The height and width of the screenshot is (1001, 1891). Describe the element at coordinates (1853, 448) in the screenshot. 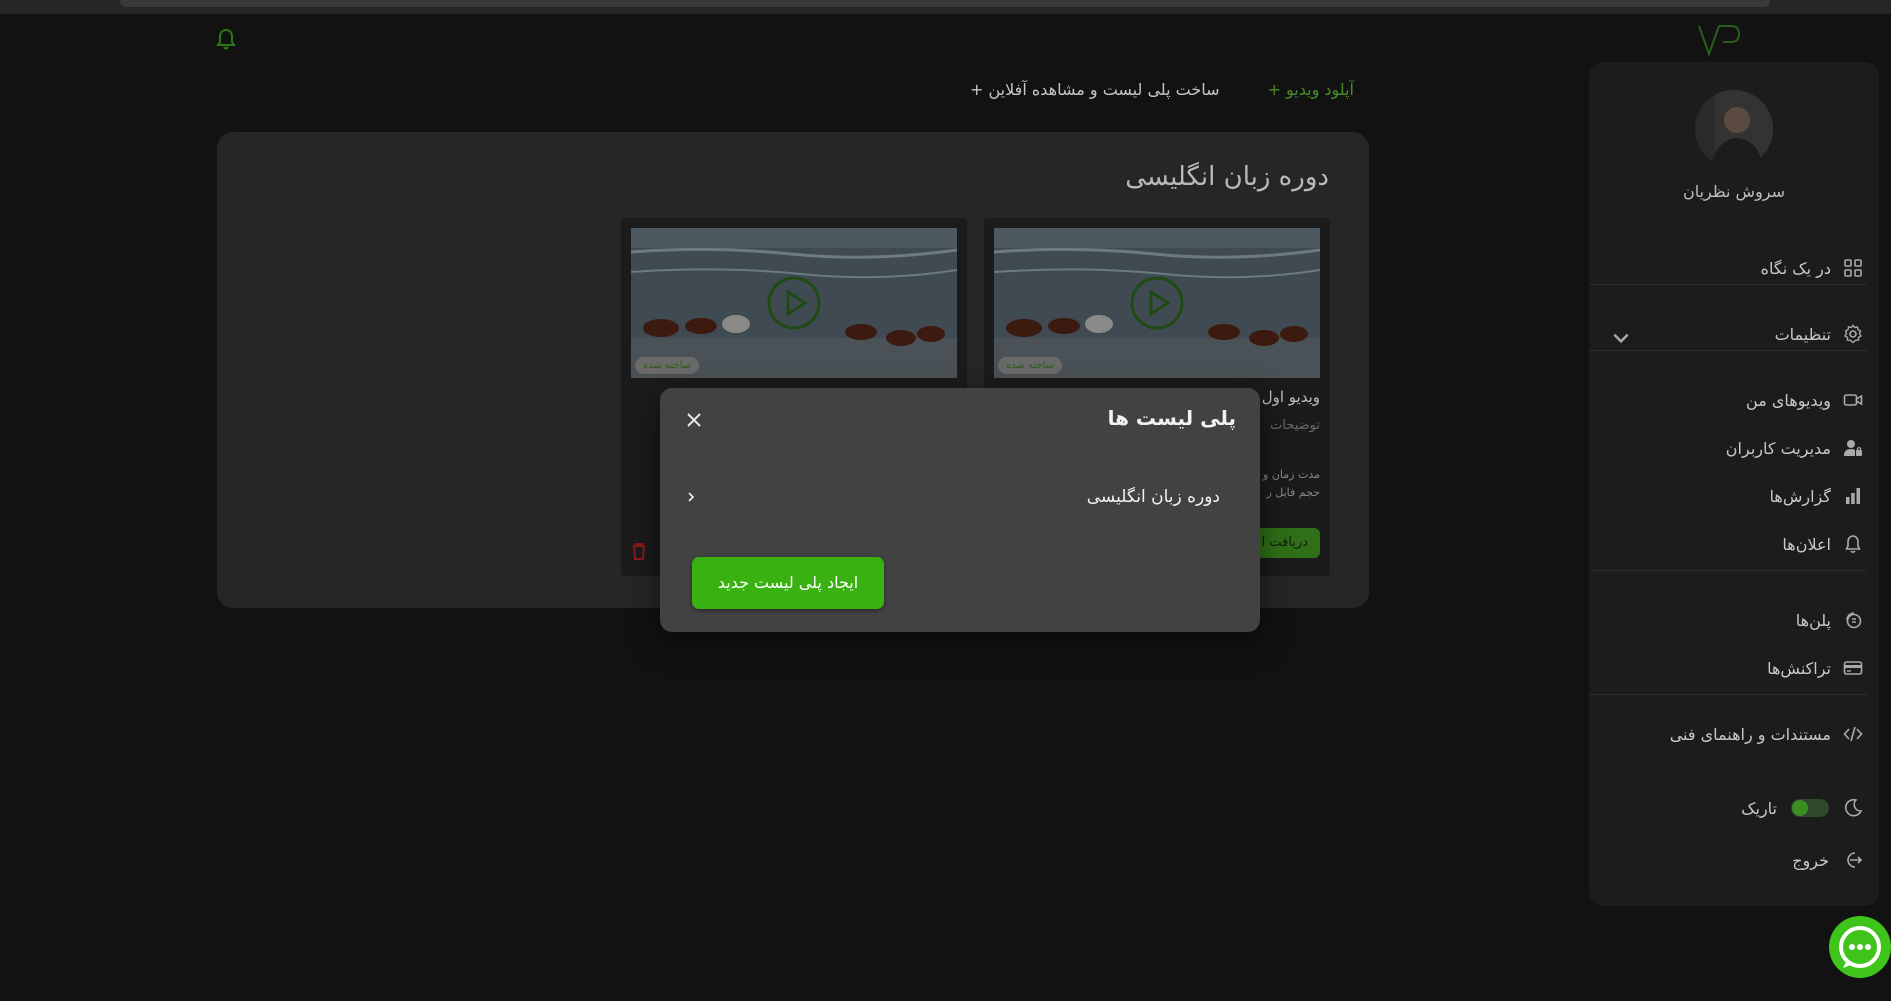

I see `user-lock-icon` at that location.